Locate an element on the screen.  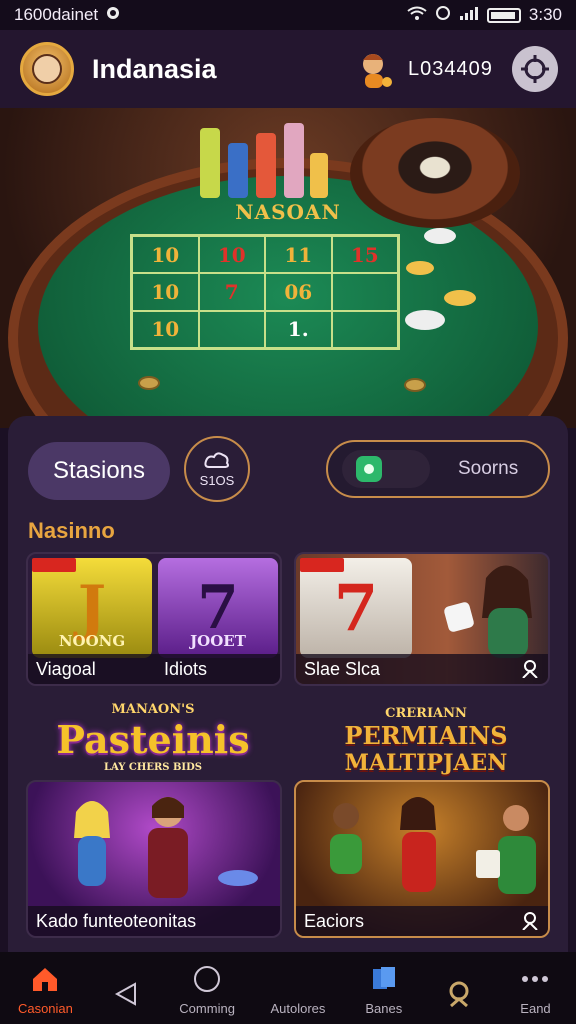
game-card: Kado funteoteonitas is located at coordinates (154, 859).